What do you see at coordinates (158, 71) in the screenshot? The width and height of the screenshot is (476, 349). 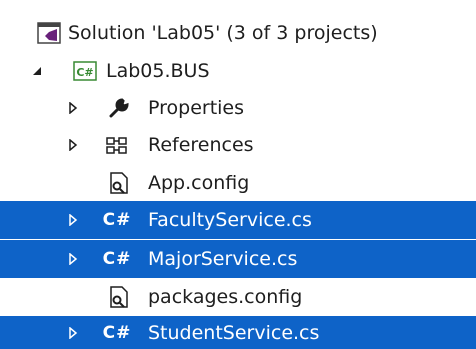 I see `project-label: Lab05.BUS` at bounding box center [158, 71].